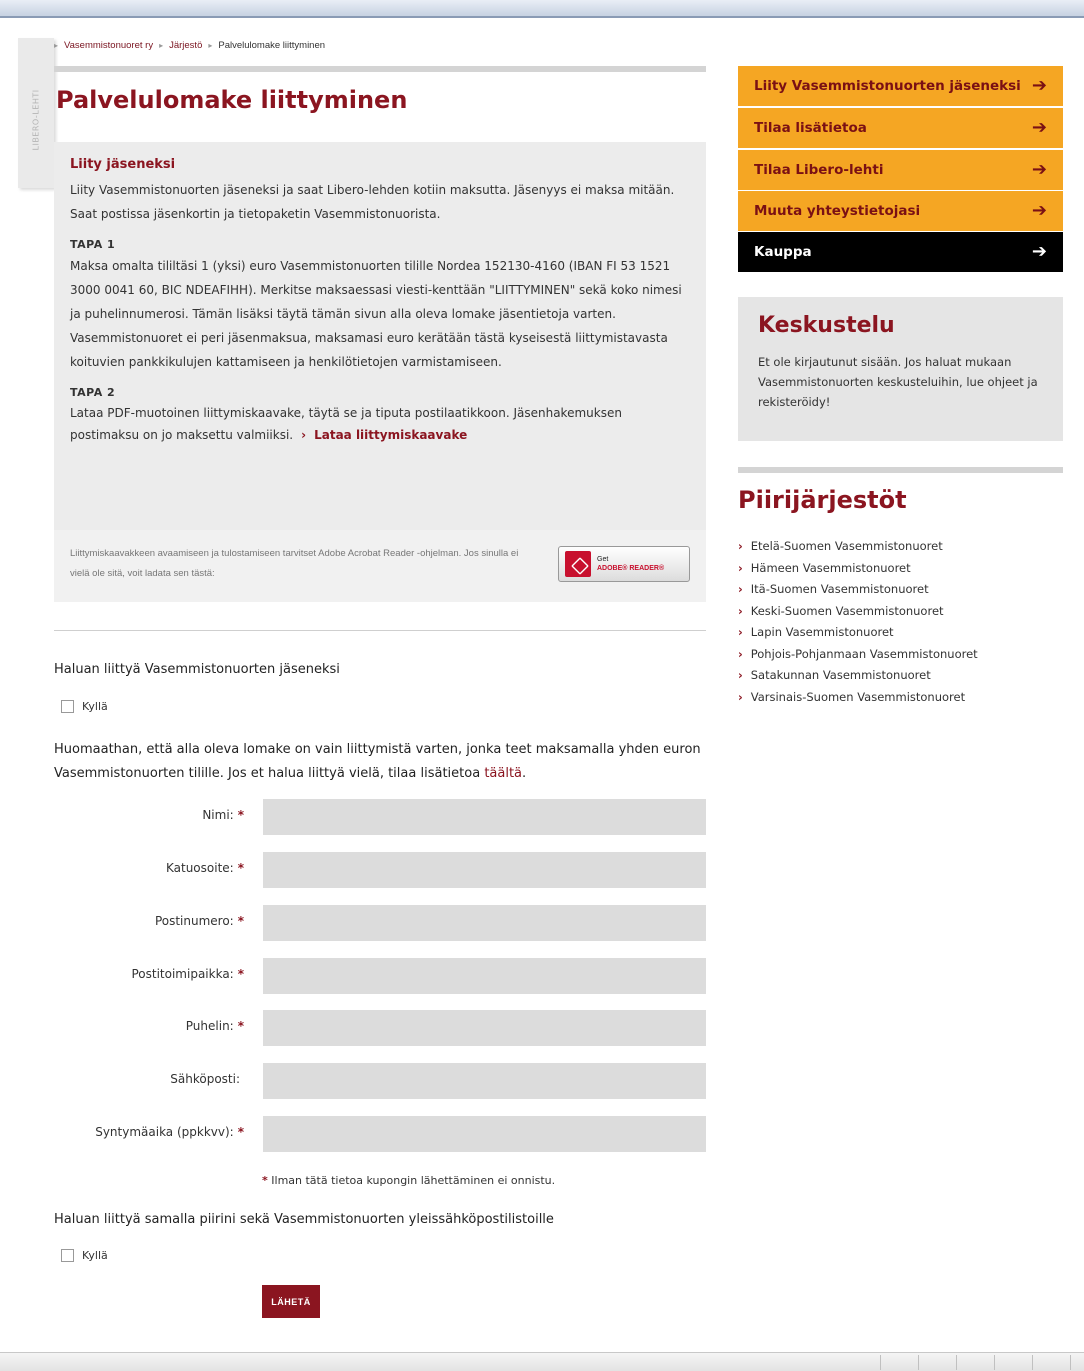  What do you see at coordinates (900, 128) in the screenshot?
I see `action-more-info-button: Tilaa lisätietoa ➔` at bounding box center [900, 128].